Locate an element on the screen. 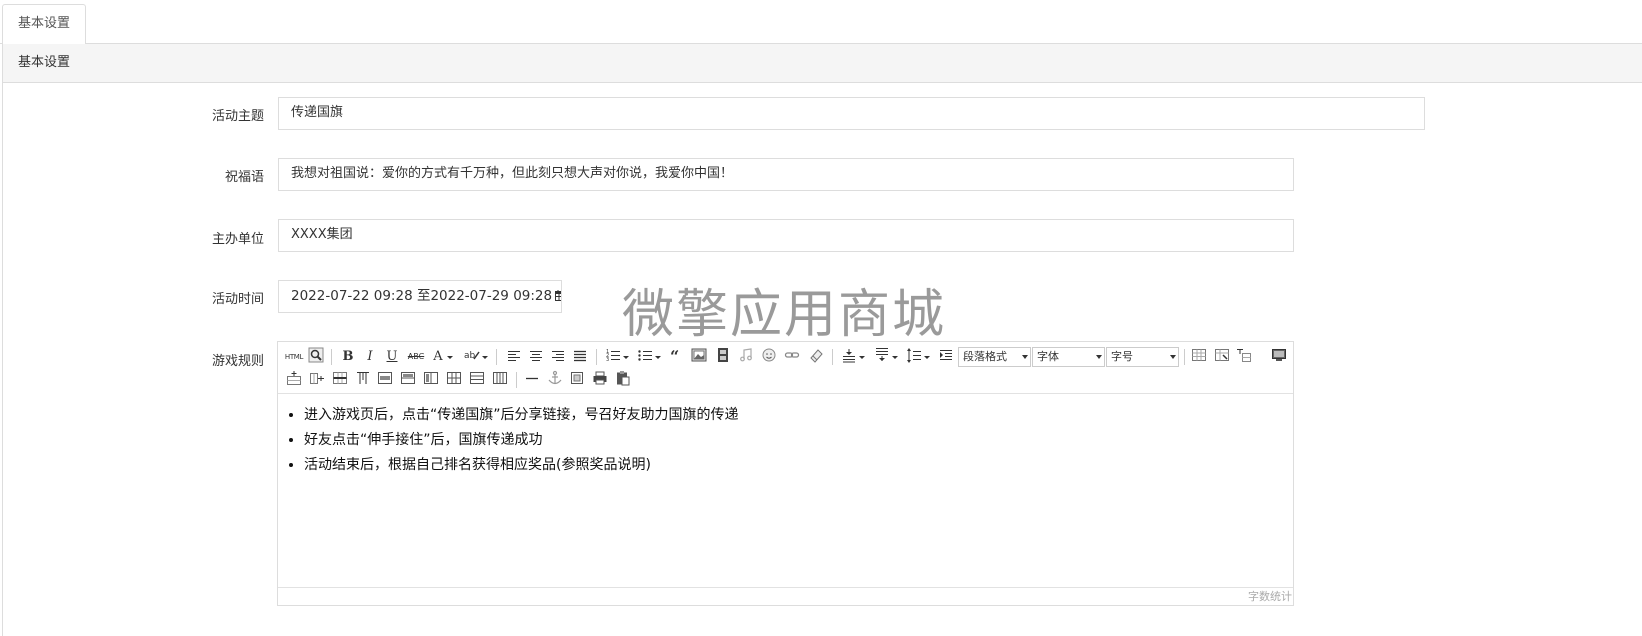 This screenshot has height=636, width=1642. font-family-select: 字体 is located at coordinates (1068, 357).